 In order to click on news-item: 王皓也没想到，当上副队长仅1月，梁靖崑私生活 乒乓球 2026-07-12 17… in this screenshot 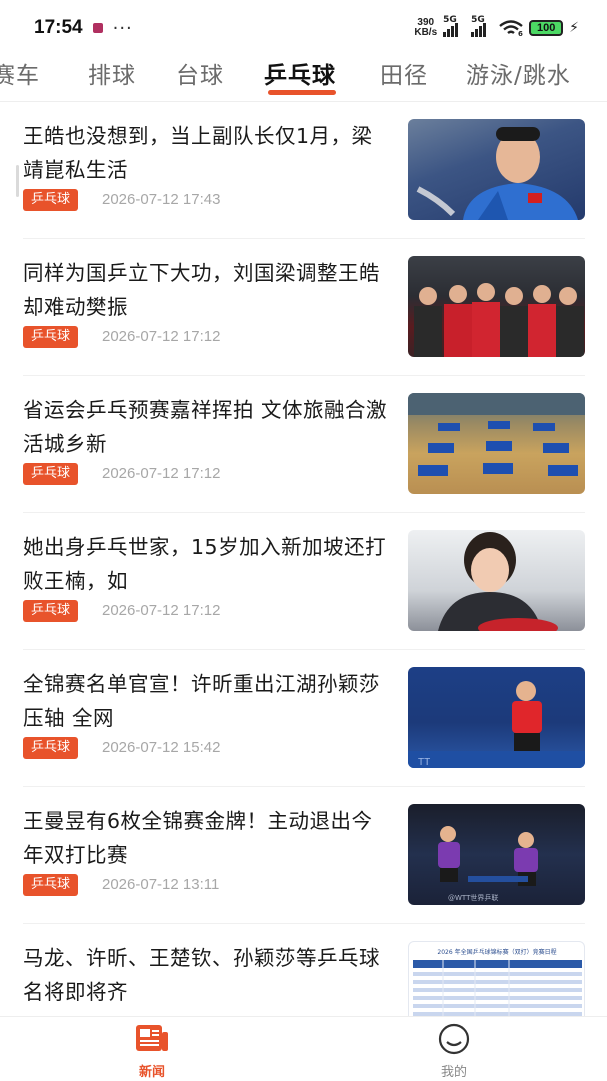, I will do `click(303, 171)`.